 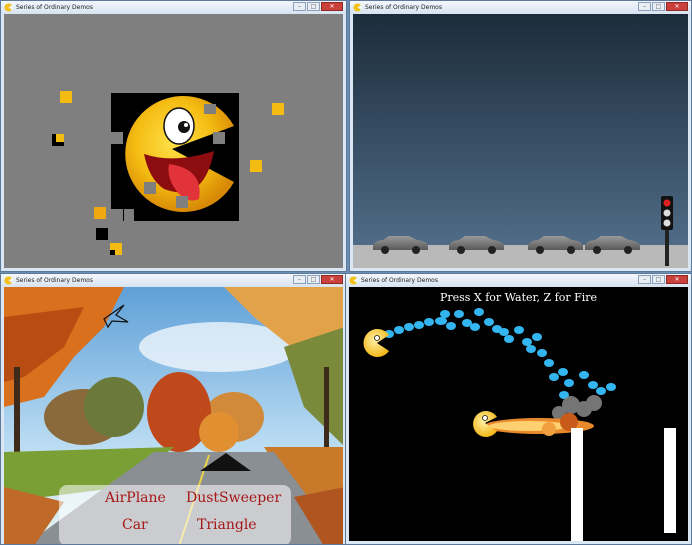 What do you see at coordinates (376, 343) in the screenshot?
I see `water-character` at bounding box center [376, 343].